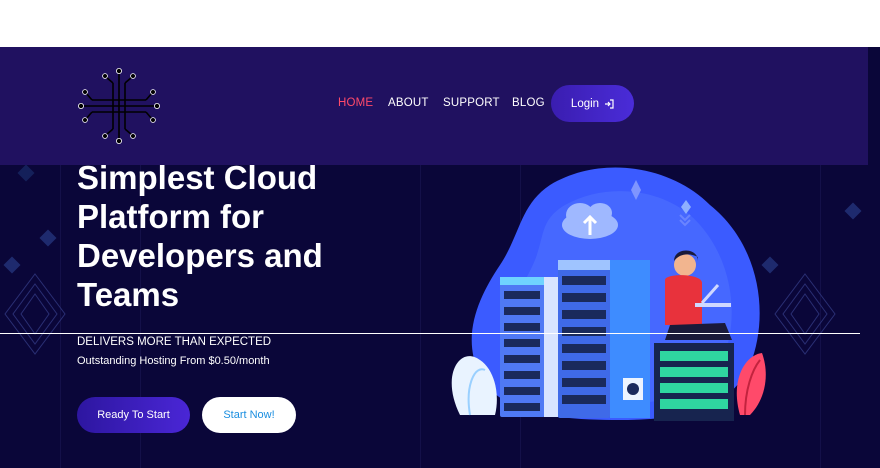  Describe the element at coordinates (119, 106) in the screenshot. I see `circuit-logo-icon` at that location.